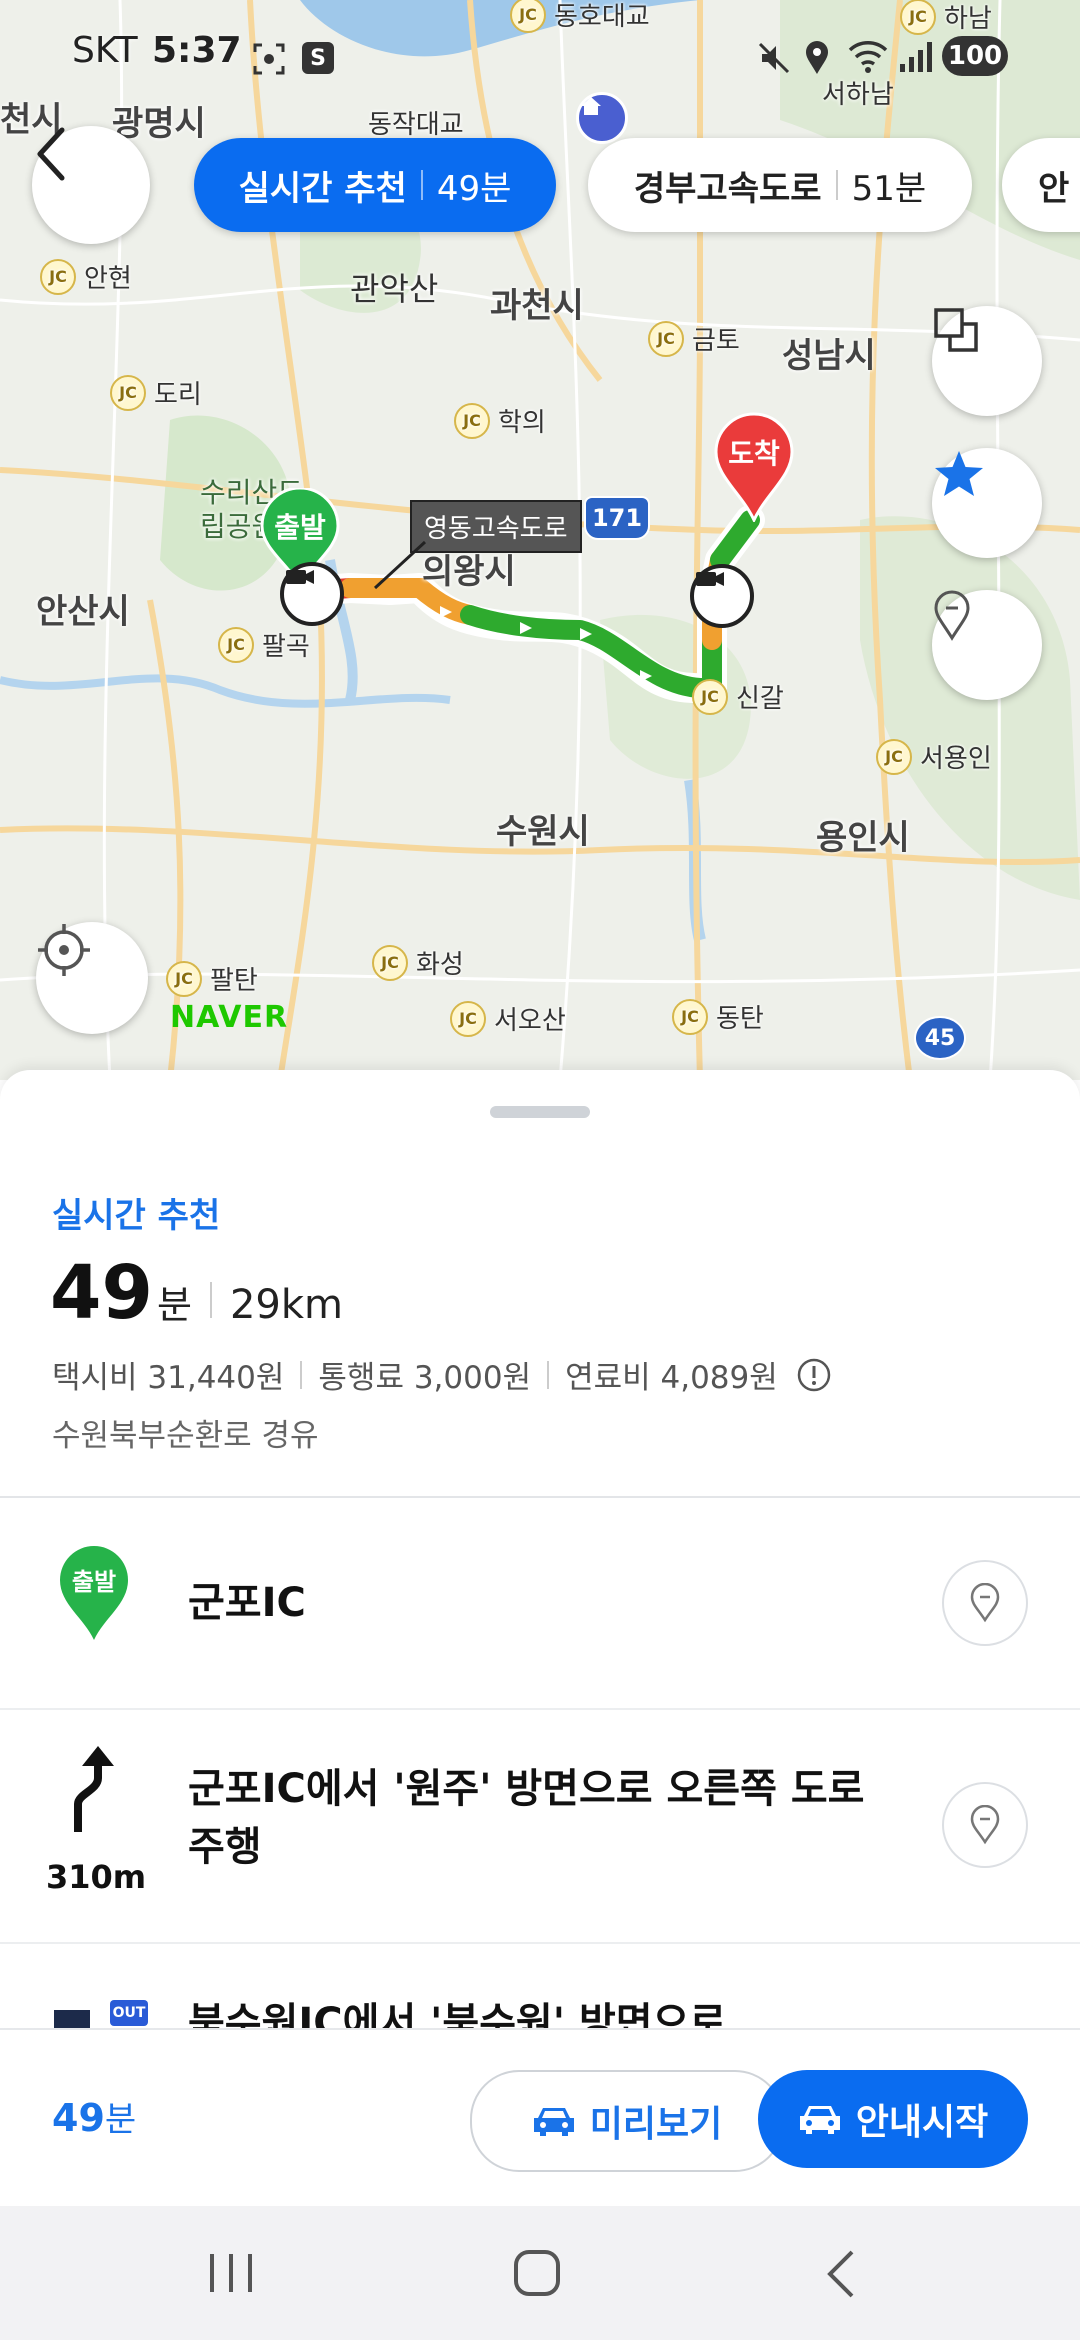  I want to click on place-label: 과천시, so click(537, 306).